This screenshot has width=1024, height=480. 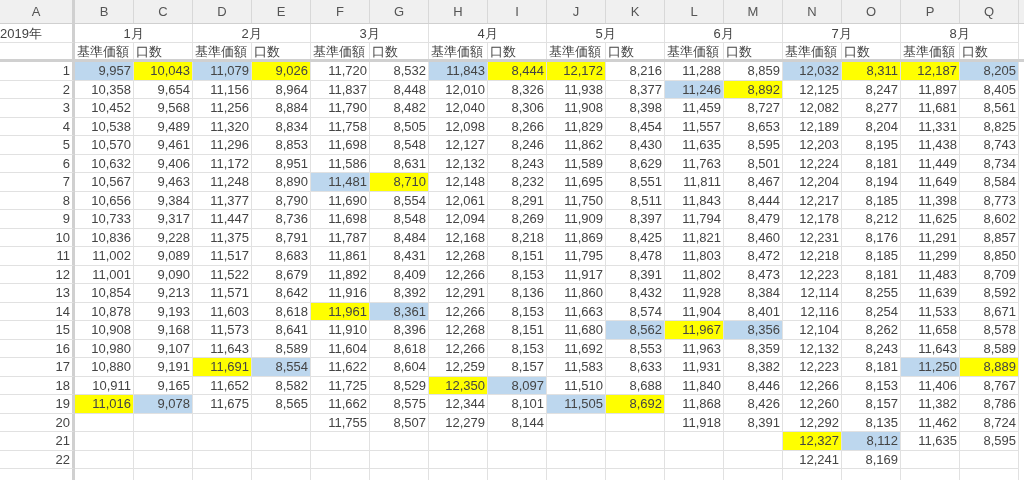 What do you see at coordinates (812, 89) in the screenshot?
I see `table-cell: 12,125` at bounding box center [812, 89].